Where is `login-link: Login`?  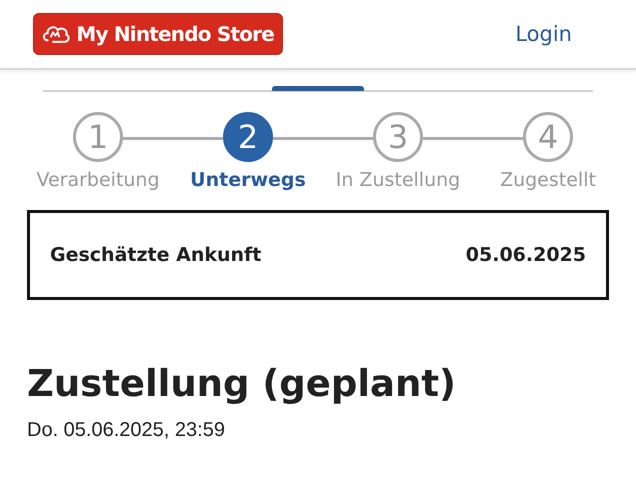 login-link: Login is located at coordinates (543, 34).